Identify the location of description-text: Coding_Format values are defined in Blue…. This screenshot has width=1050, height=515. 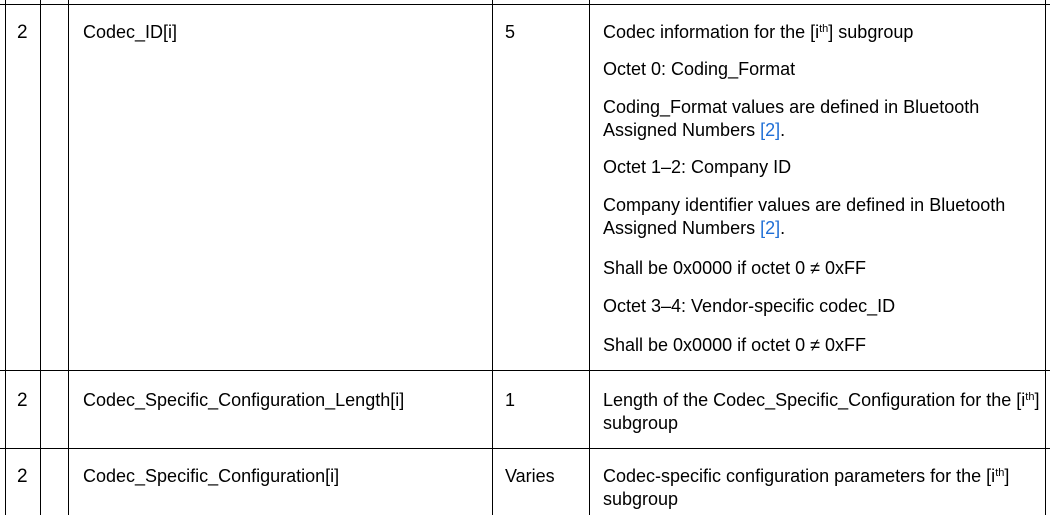
(791, 118).